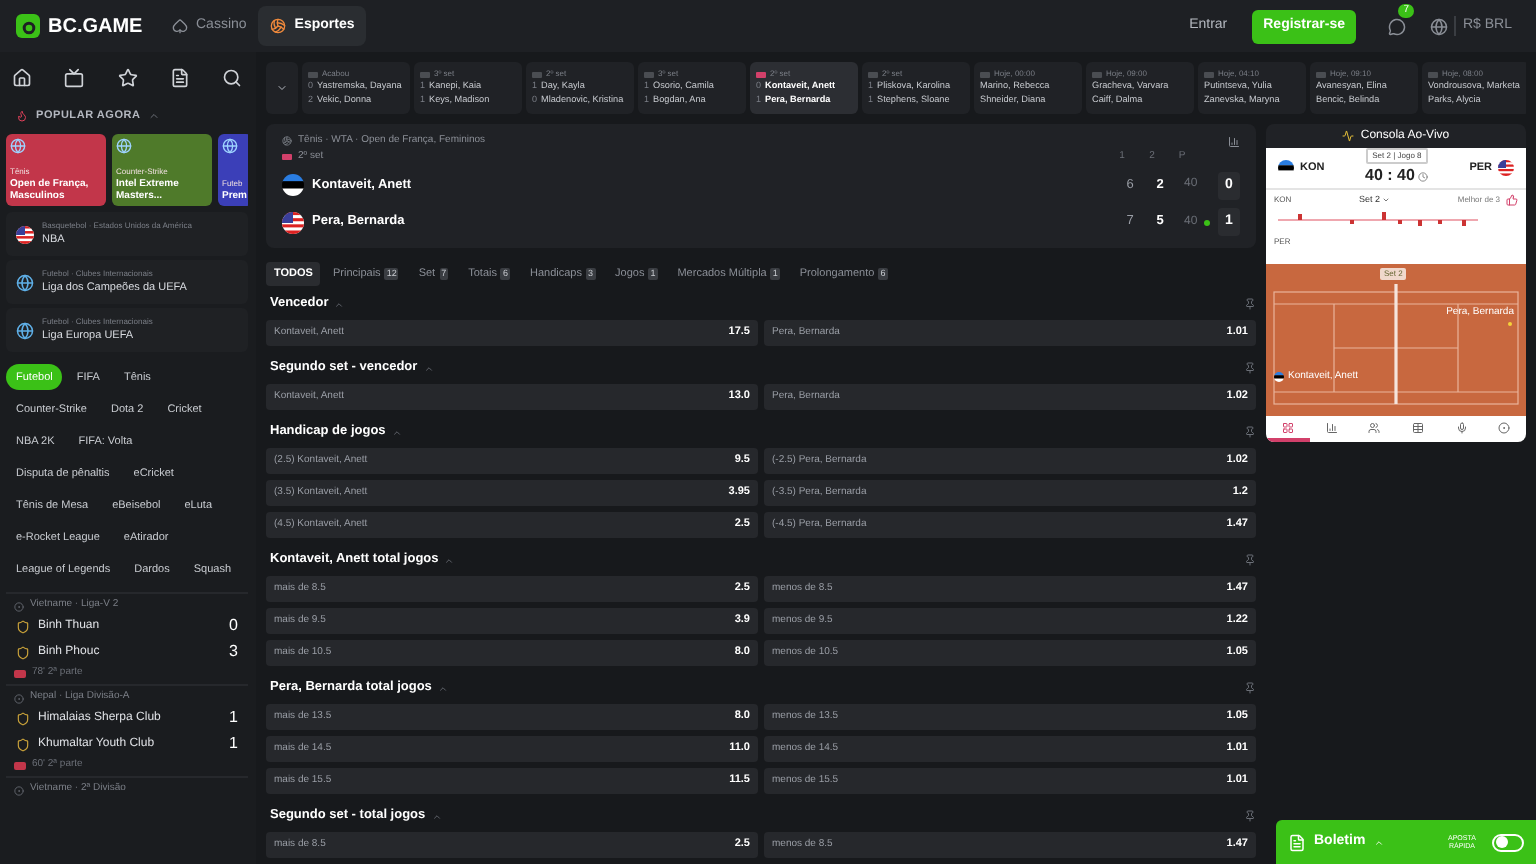 Image resolution: width=1536 pixels, height=864 pixels. What do you see at coordinates (1423, 176) in the screenshot?
I see `clock-icon` at bounding box center [1423, 176].